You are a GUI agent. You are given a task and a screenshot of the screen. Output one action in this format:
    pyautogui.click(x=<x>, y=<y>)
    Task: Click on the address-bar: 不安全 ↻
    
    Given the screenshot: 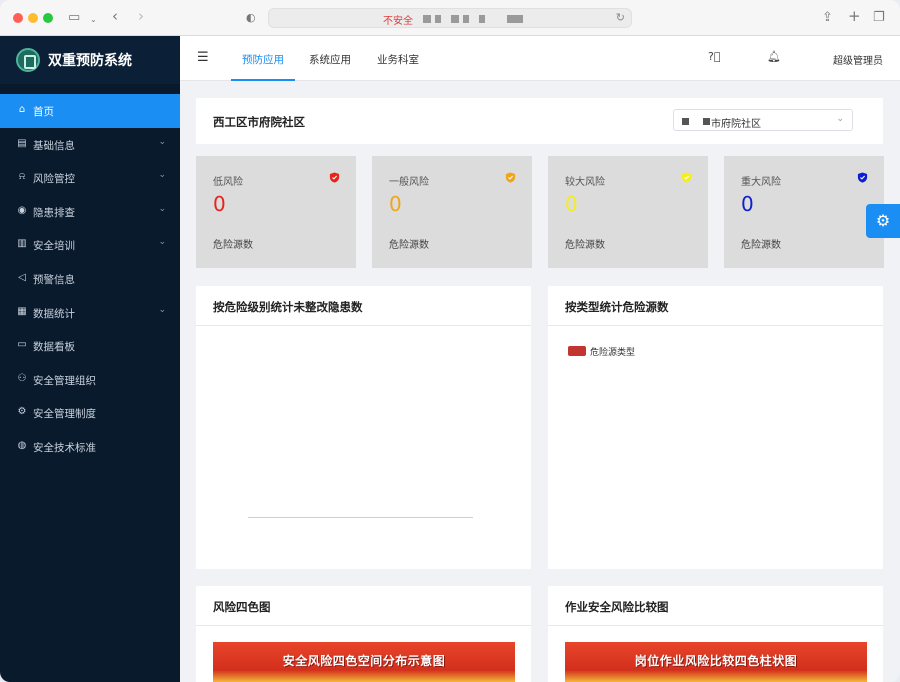 What is the action you would take?
    pyautogui.click(x=450, y=18)
    